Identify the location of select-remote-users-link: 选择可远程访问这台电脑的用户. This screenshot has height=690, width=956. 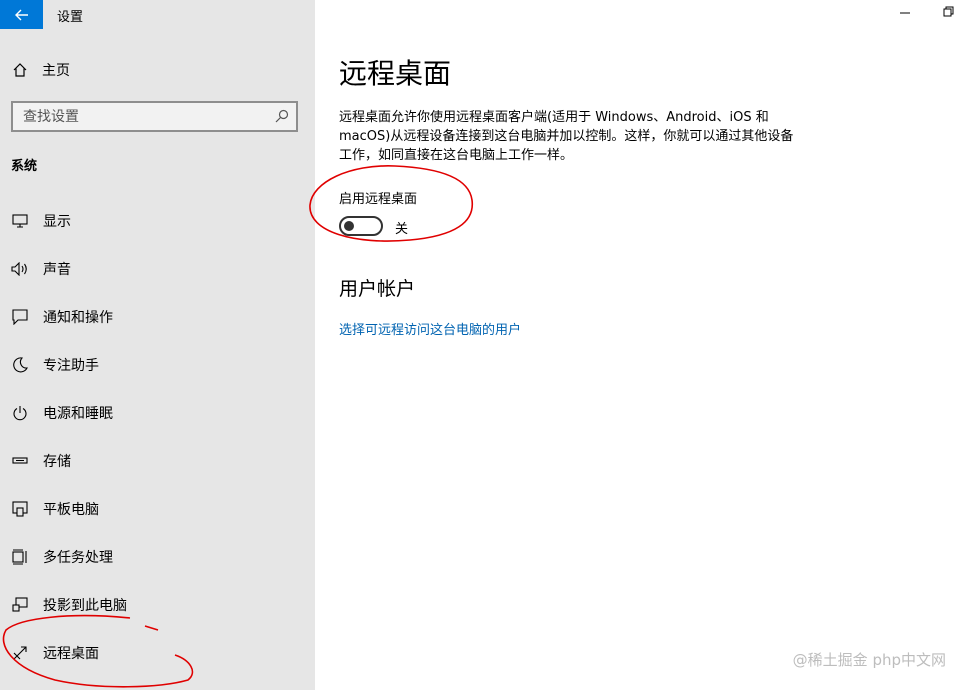
(430, 328).